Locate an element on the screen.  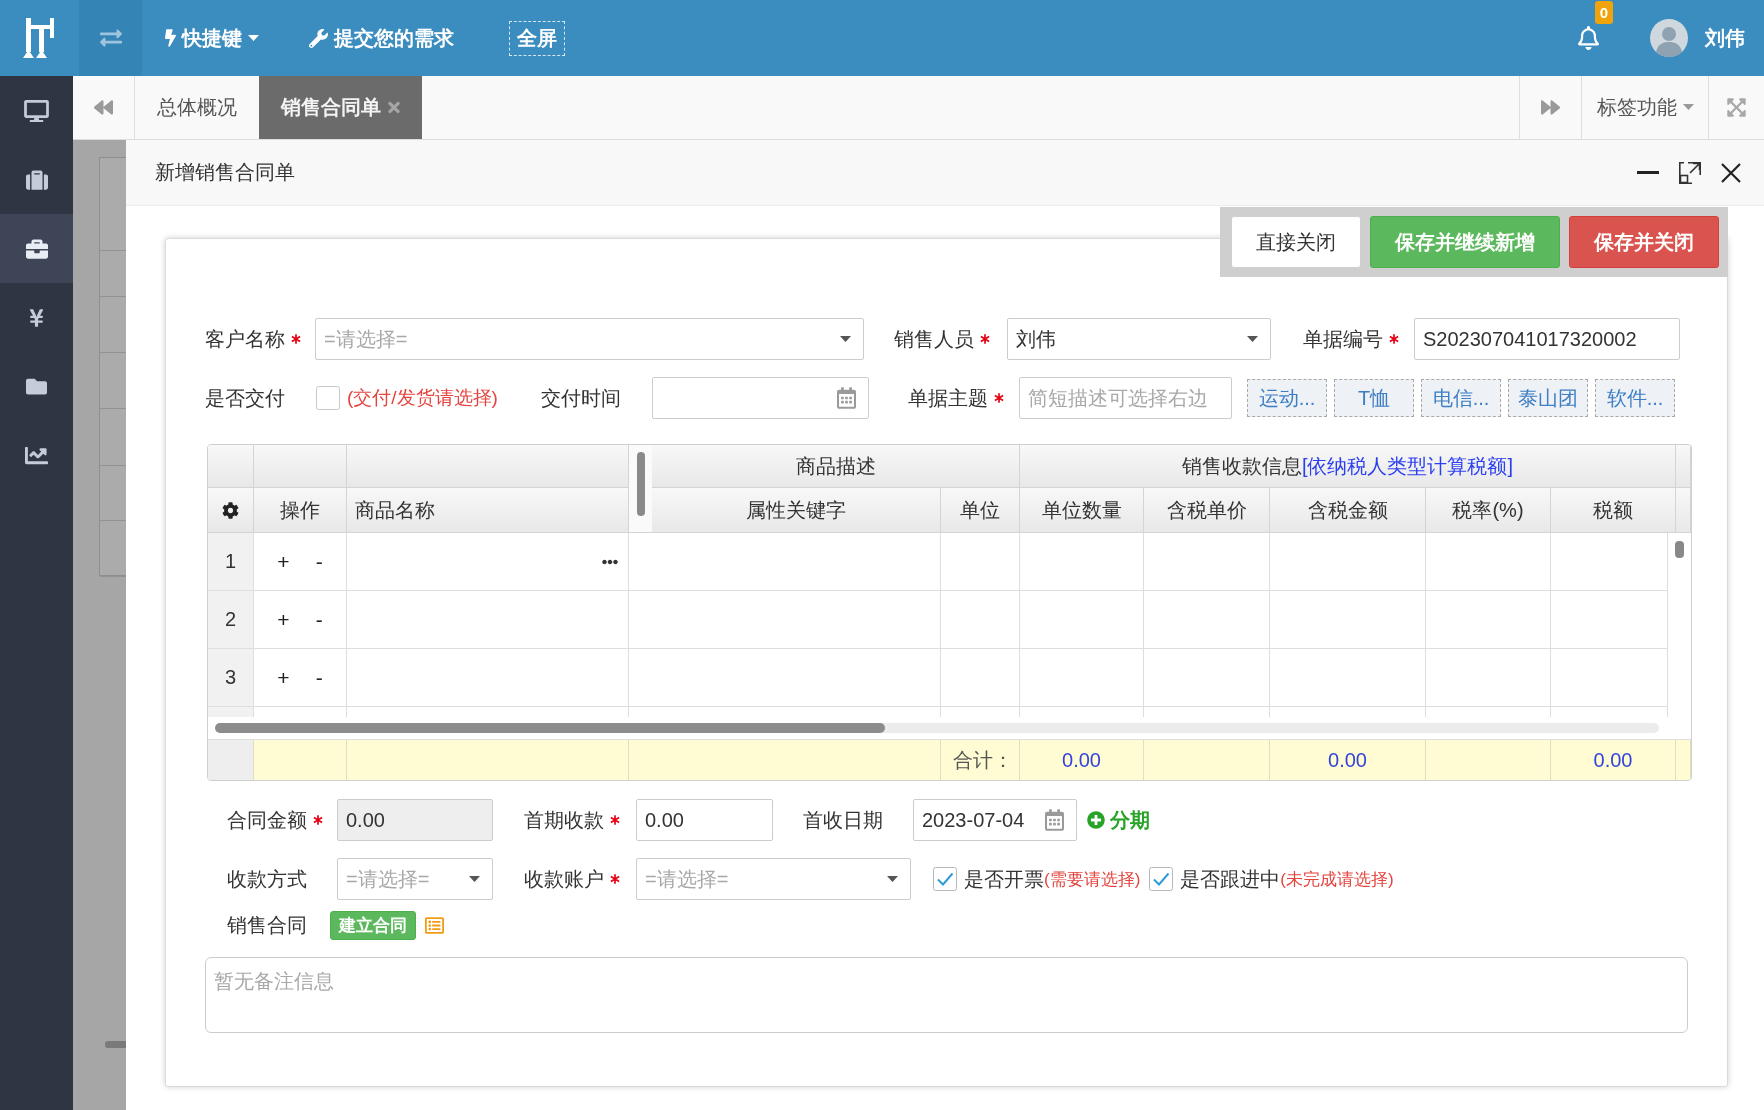
column-header: 商品名称 is located at coordinates (488, 510).